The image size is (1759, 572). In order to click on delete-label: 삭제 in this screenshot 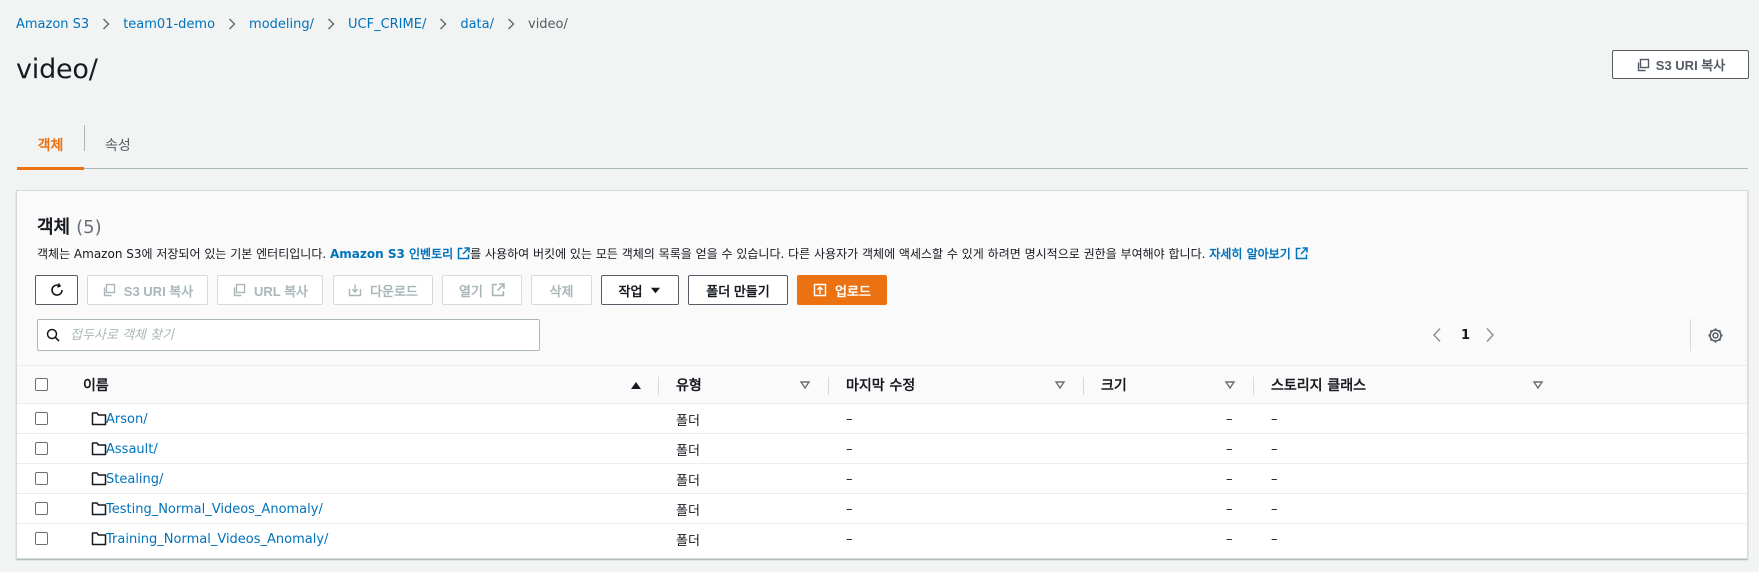, I will do `click(561, 291)`.